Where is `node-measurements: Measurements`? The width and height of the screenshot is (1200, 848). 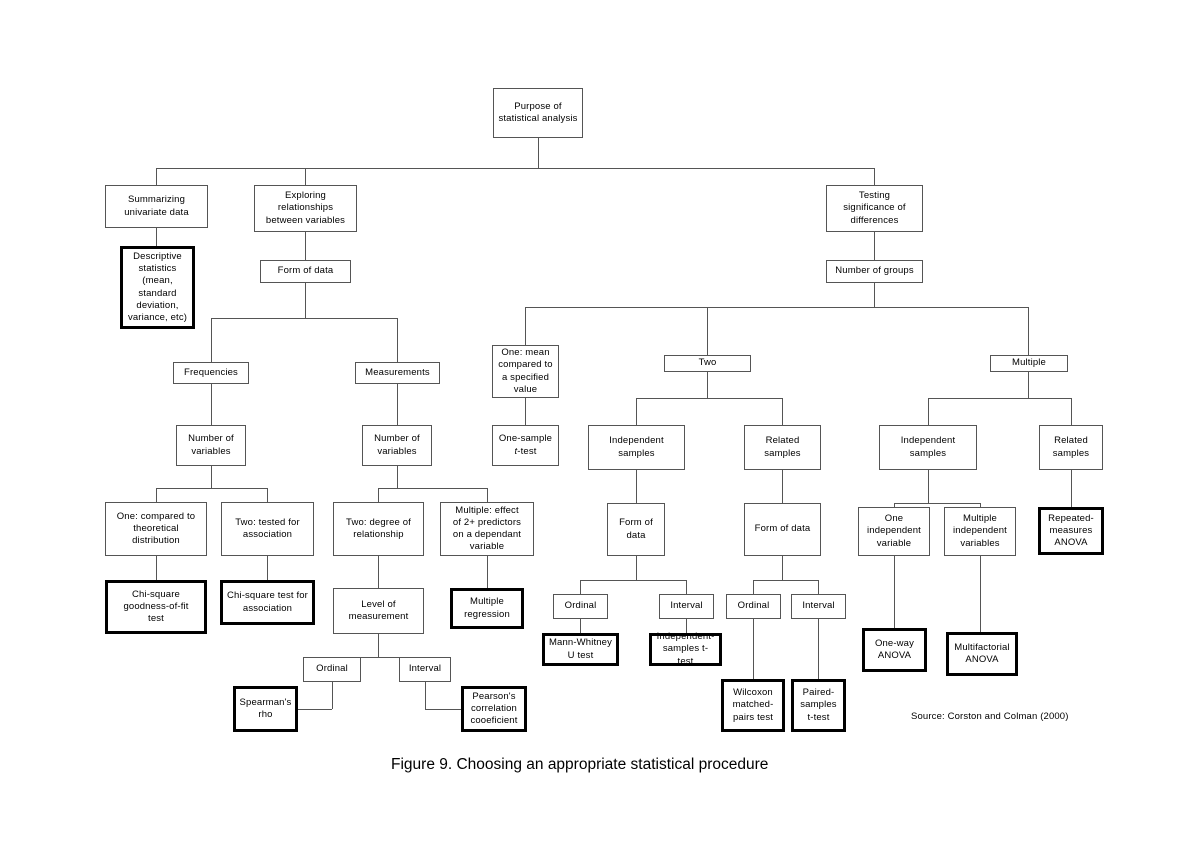
node-measurements: Measurements is located at coordinates (397, 373).